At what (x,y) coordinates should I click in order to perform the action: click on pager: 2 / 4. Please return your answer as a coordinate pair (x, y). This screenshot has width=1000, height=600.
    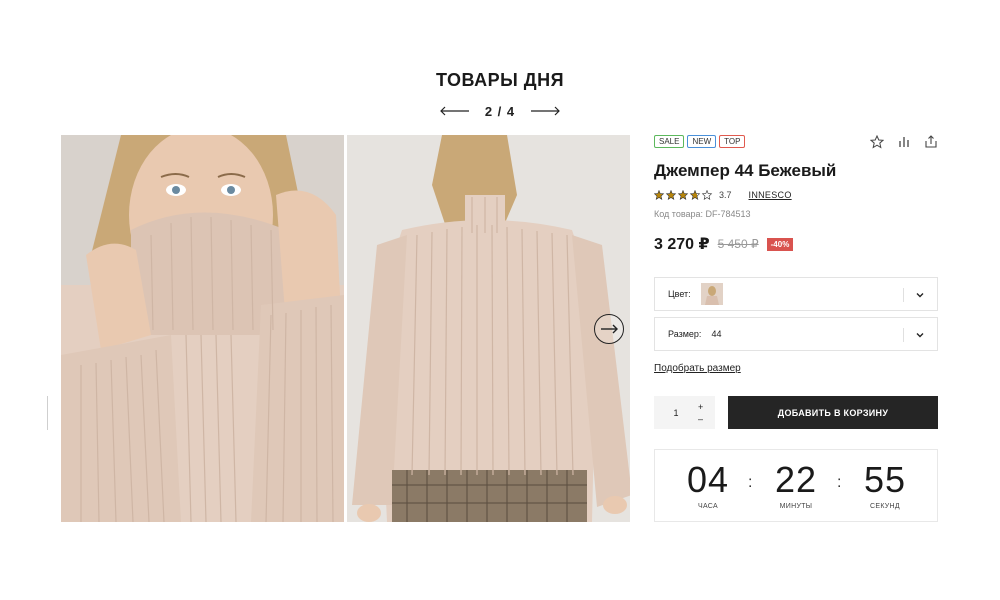
    Looking at the image, I should click on (500, 111).